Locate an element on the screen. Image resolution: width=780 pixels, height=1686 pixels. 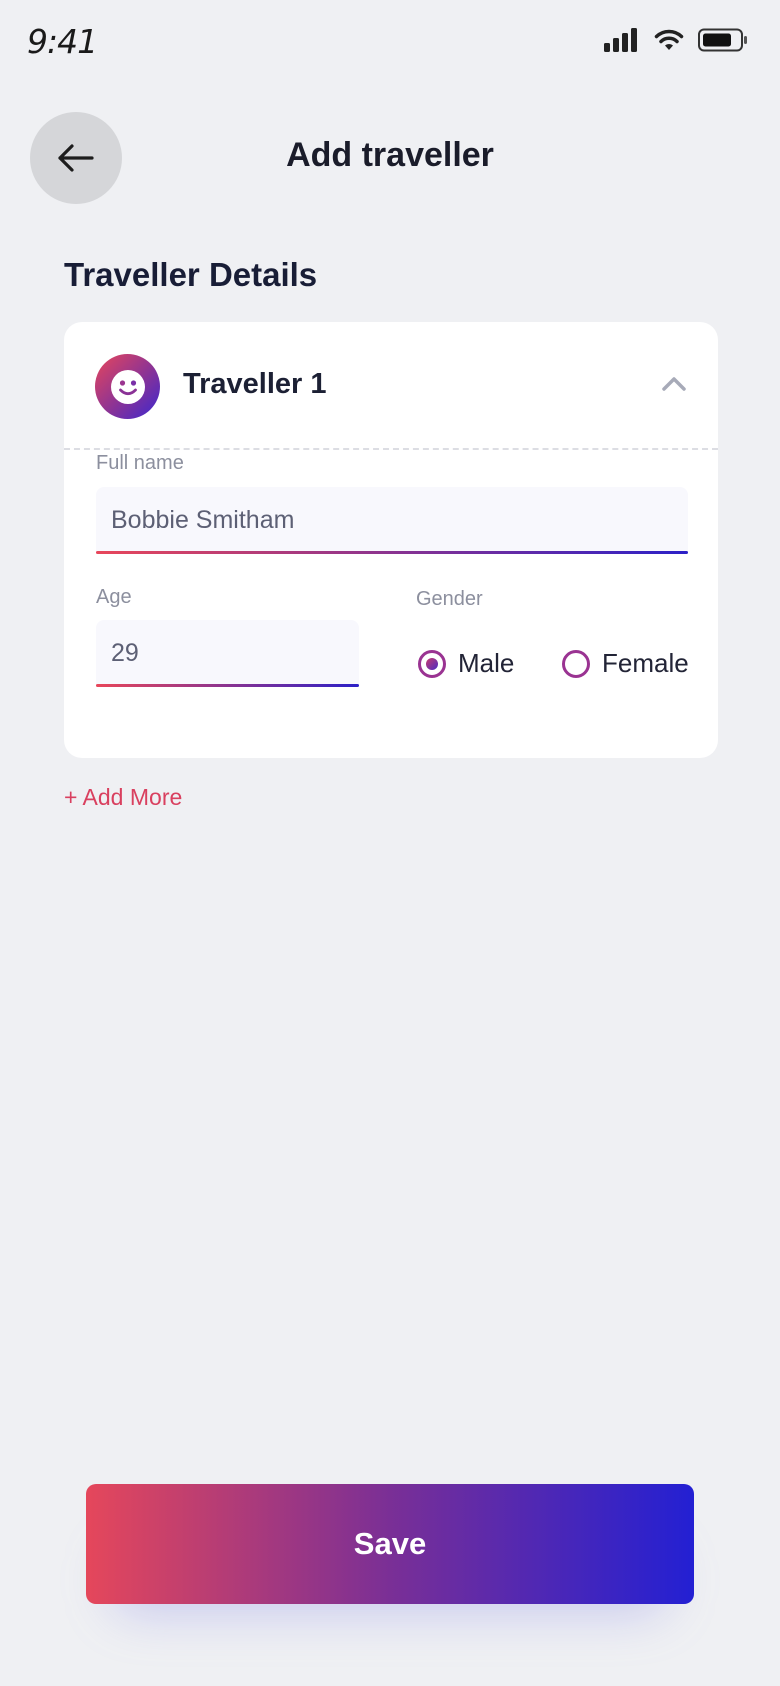
page-title: Add traveller is located at coordinates (390, 155).